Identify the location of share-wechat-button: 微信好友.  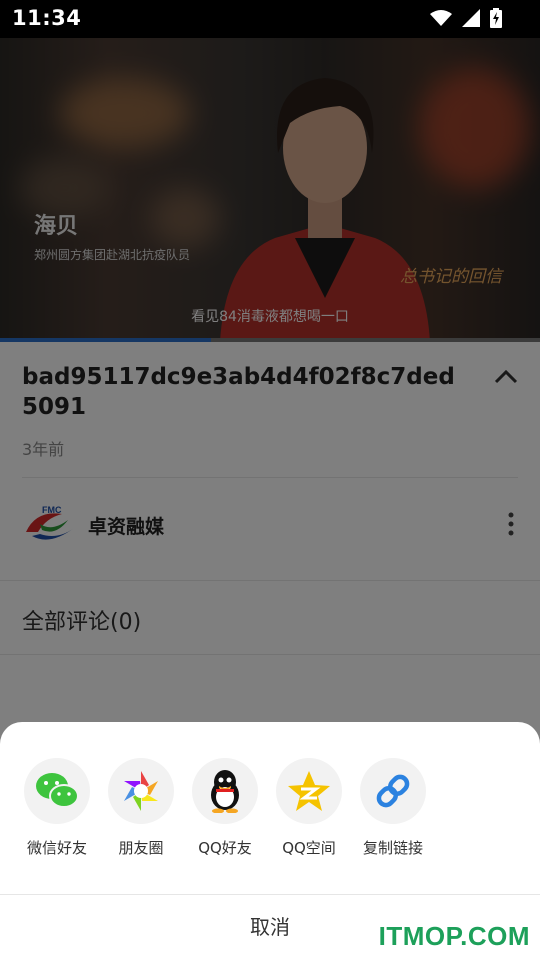
(57, 808).